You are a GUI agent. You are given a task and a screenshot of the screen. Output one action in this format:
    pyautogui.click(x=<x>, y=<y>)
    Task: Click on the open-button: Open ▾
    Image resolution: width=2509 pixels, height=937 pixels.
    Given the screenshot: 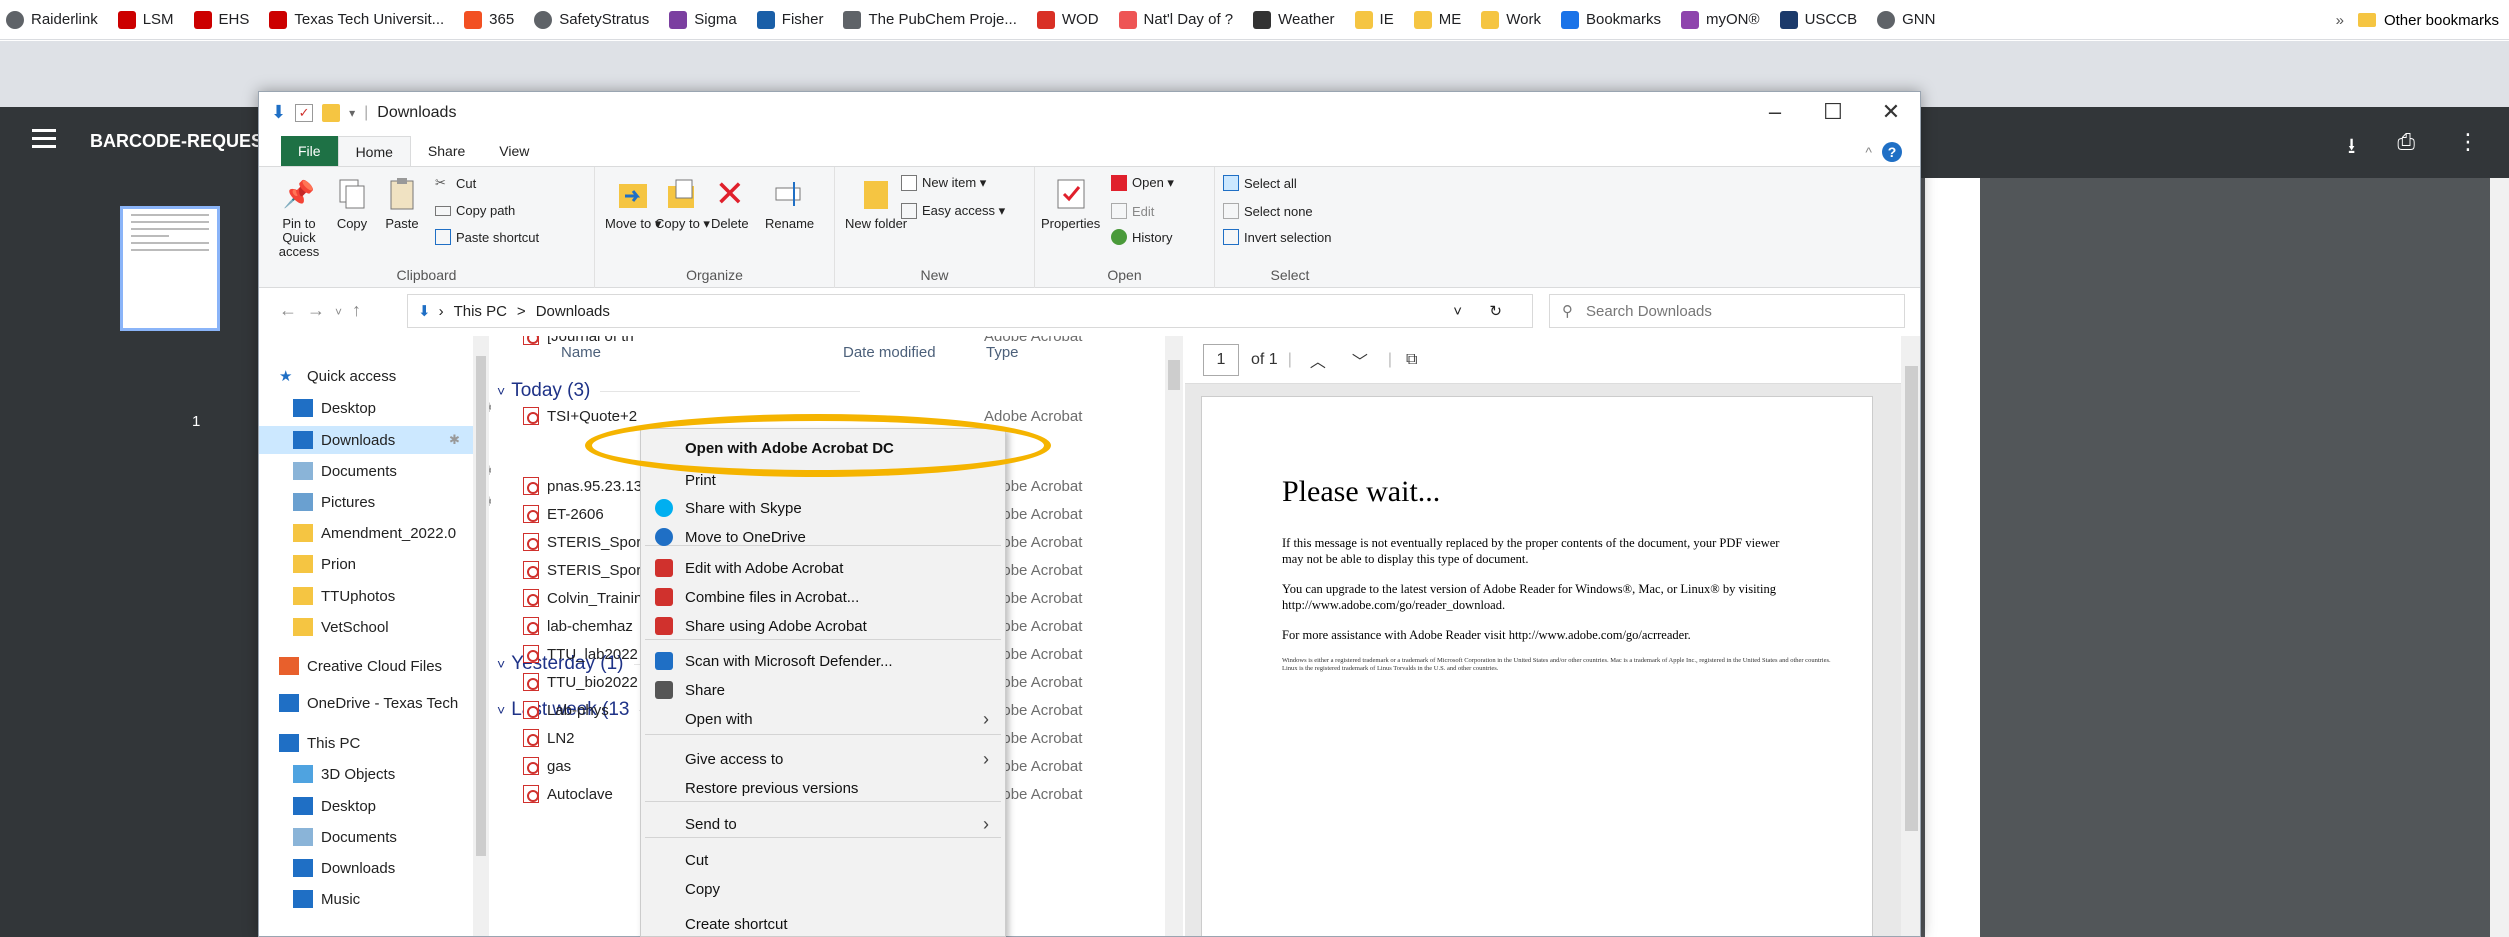 What is the action you would take?
    pyautogui.click(x=1142, y=183)
    